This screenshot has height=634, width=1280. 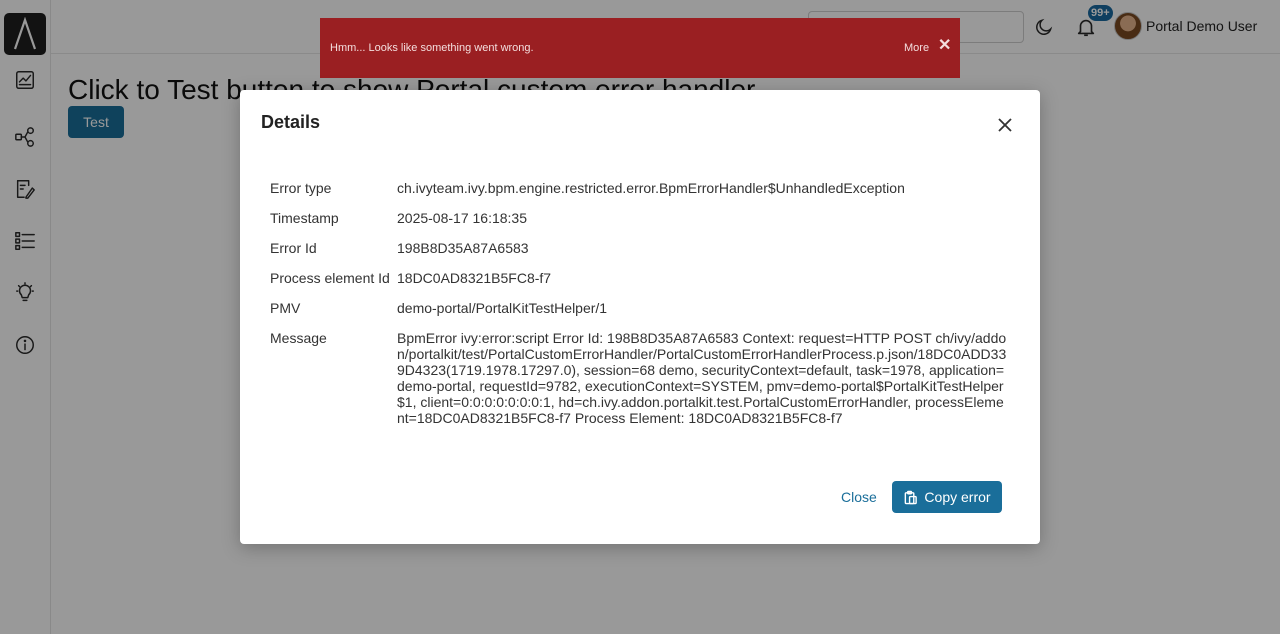 I want to click on detail-label: Process element Id, so click(x=330, y=278).